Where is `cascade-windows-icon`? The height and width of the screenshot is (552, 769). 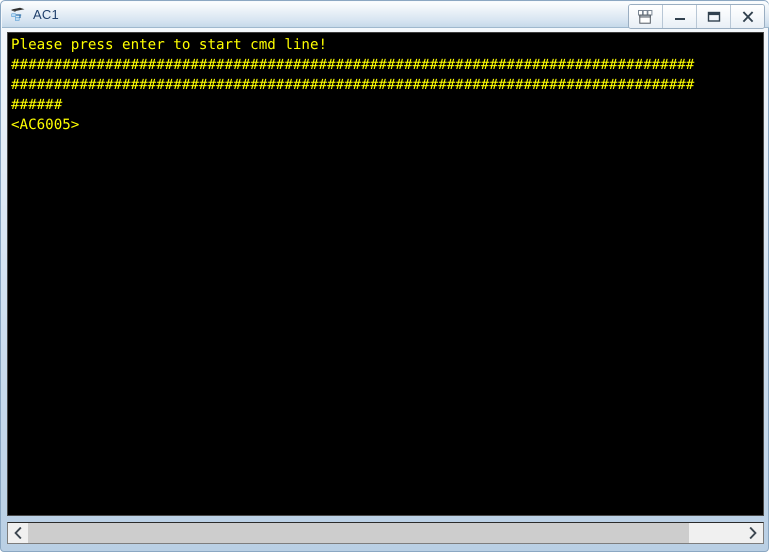
cascade-windows-icon is located at coordinates (645, 16).